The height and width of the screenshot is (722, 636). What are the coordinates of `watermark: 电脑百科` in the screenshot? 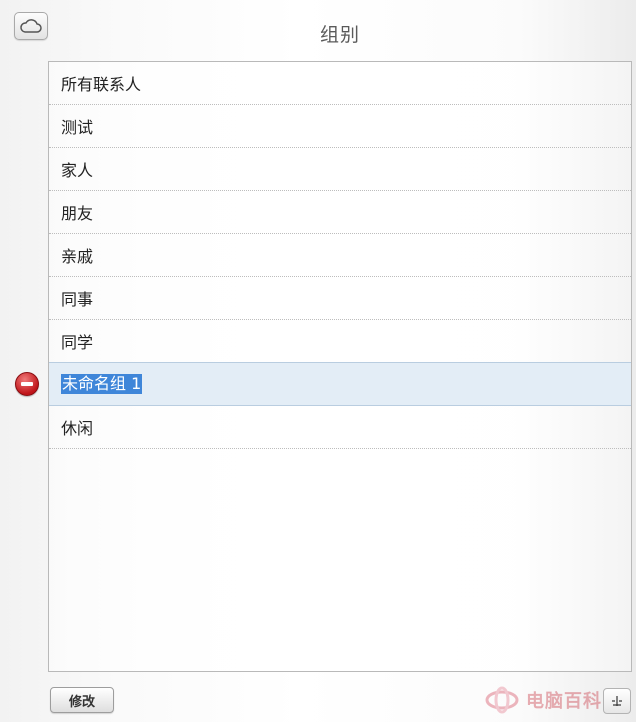 It's located at (543, 700).